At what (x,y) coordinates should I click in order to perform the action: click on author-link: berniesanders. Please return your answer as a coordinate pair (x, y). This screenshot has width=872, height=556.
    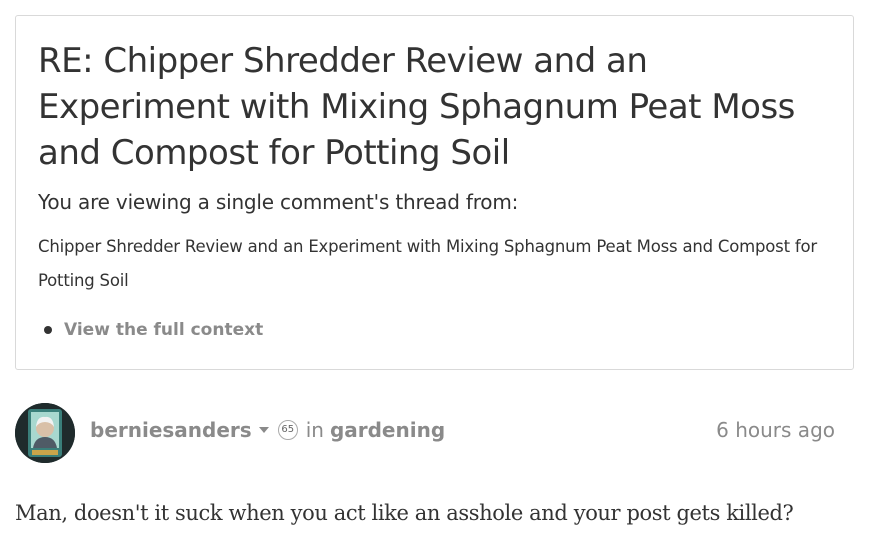
    Looking at the image, I should click on (171, 430).